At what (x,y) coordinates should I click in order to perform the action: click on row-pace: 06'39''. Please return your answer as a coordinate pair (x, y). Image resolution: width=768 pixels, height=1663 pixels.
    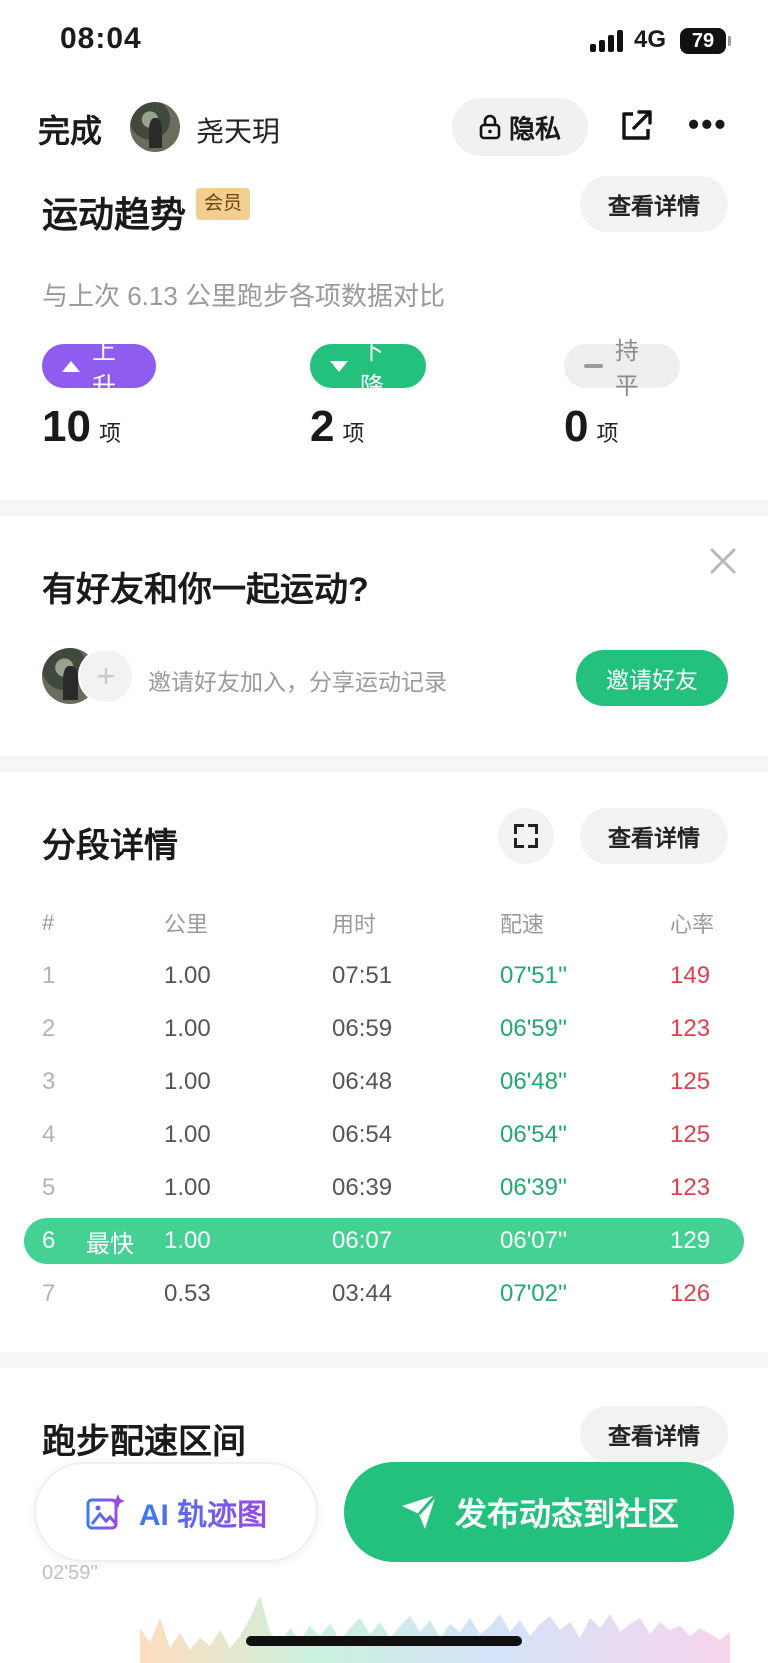
    Looking at the image, I should click on (534, 1187).